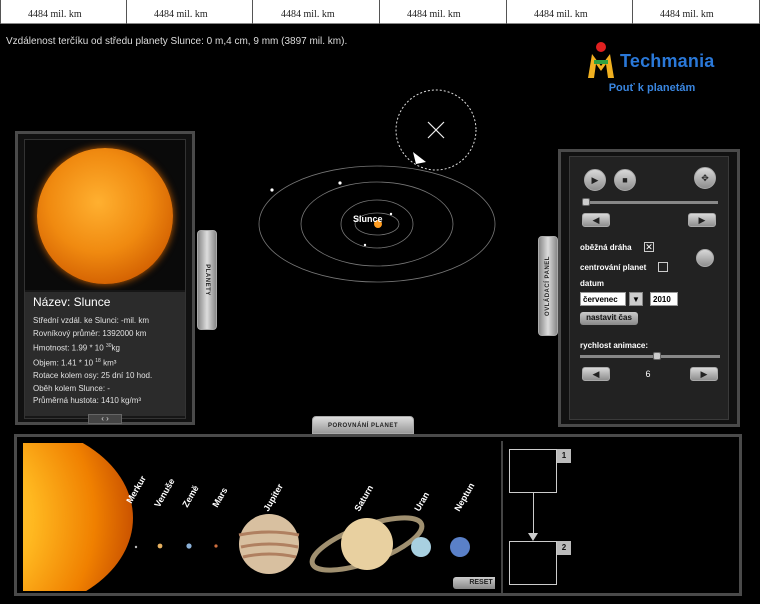  Describe the element at coordinates (564, 456) in the screenshot. I see `compare-slot-1-number: 1` at that location.